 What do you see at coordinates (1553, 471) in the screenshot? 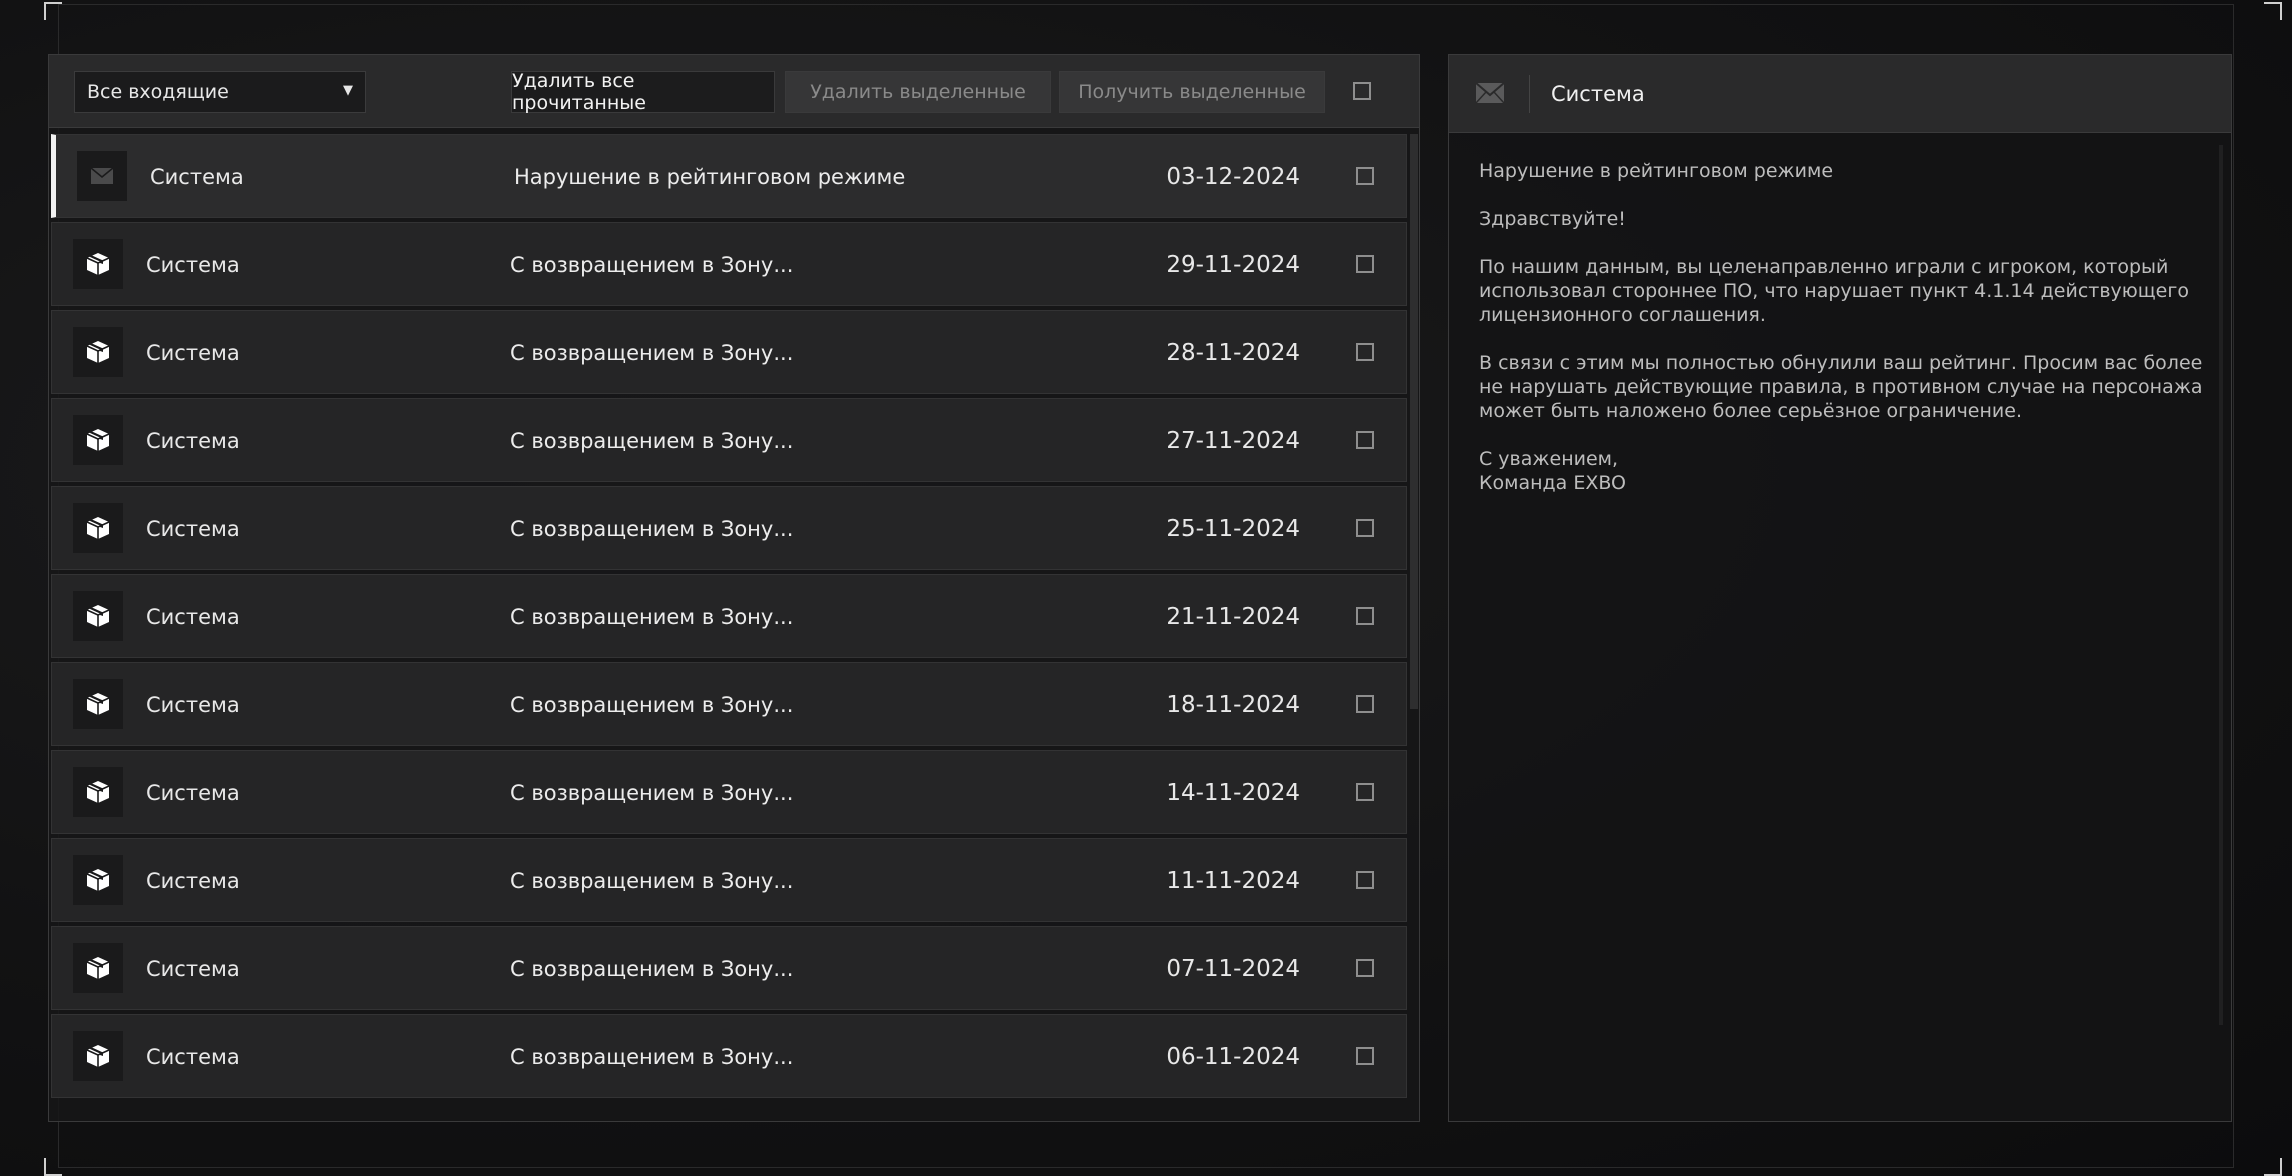
I see `message-paragraph: С уважением, Команда EXBO` at bounding box center [1553, 471].